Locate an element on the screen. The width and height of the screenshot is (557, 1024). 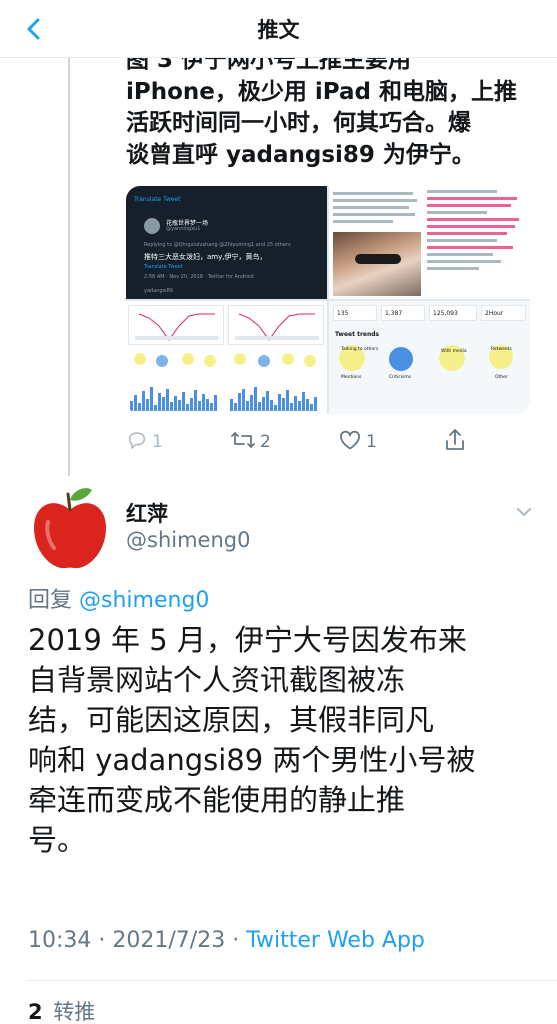
trend-label: With media is located at coordinates (454, 351).